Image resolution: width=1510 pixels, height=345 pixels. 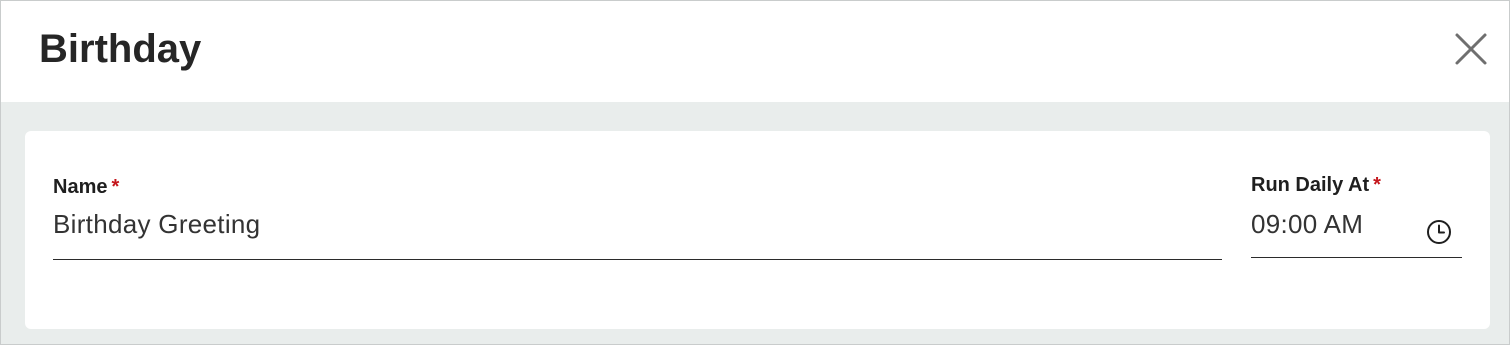 I want to click on name-input, so click(x=633, y=224).